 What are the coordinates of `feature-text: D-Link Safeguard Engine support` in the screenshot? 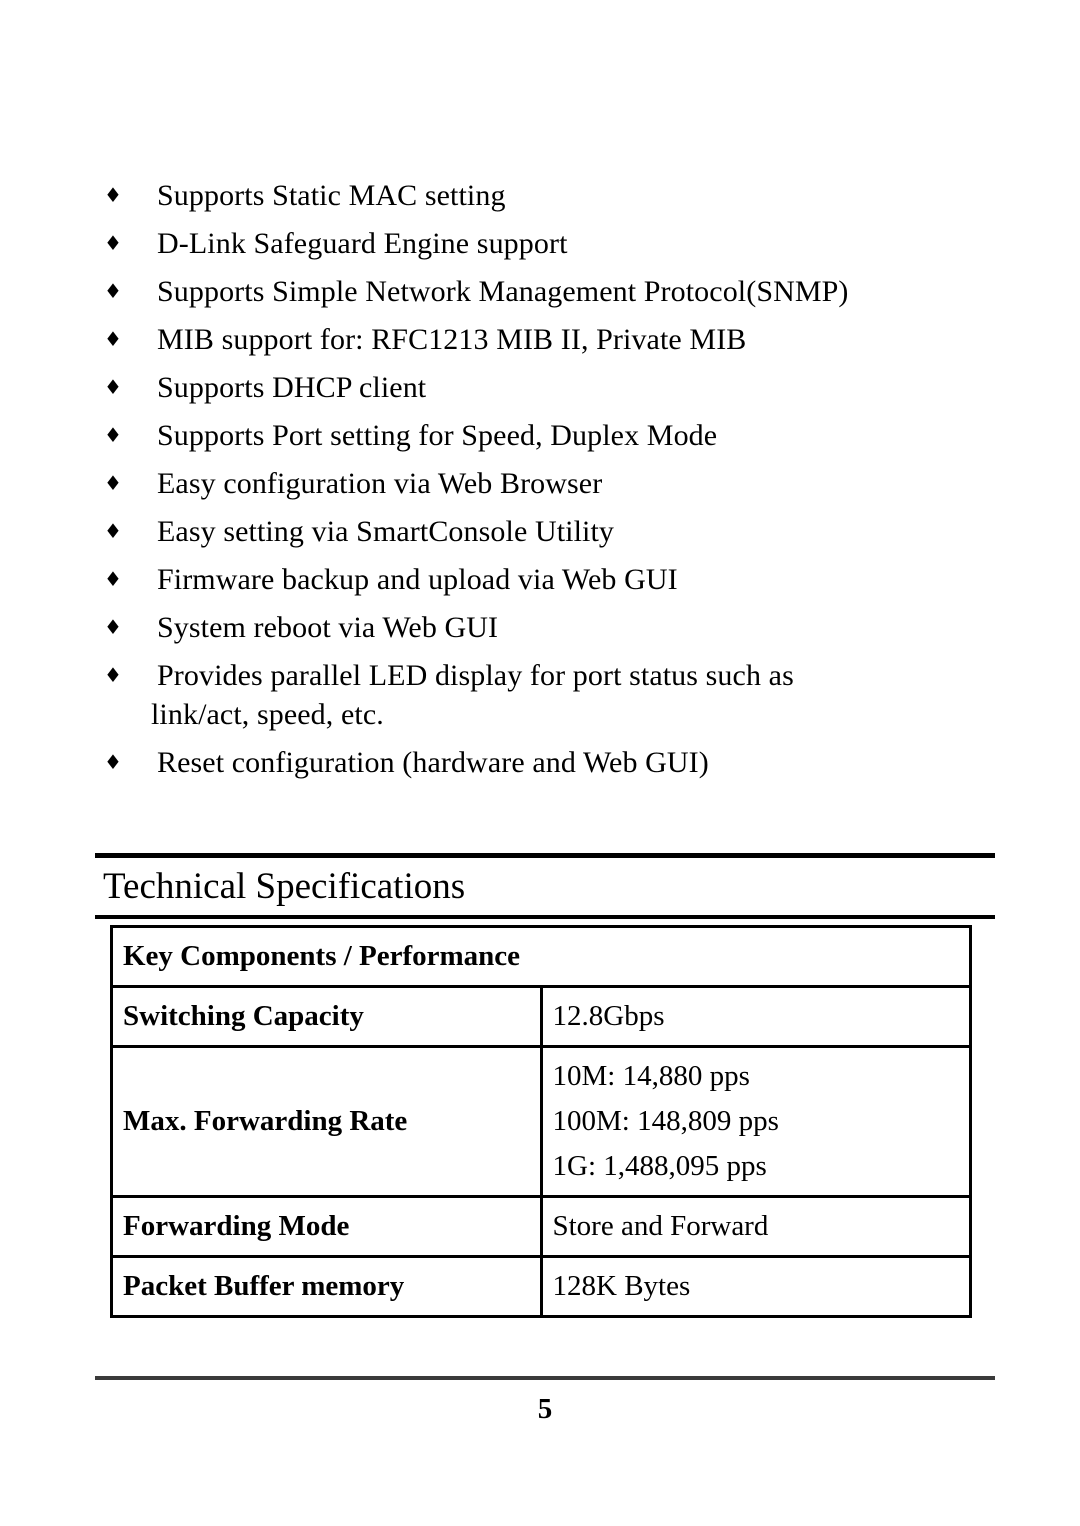 It's located at (362, 243).